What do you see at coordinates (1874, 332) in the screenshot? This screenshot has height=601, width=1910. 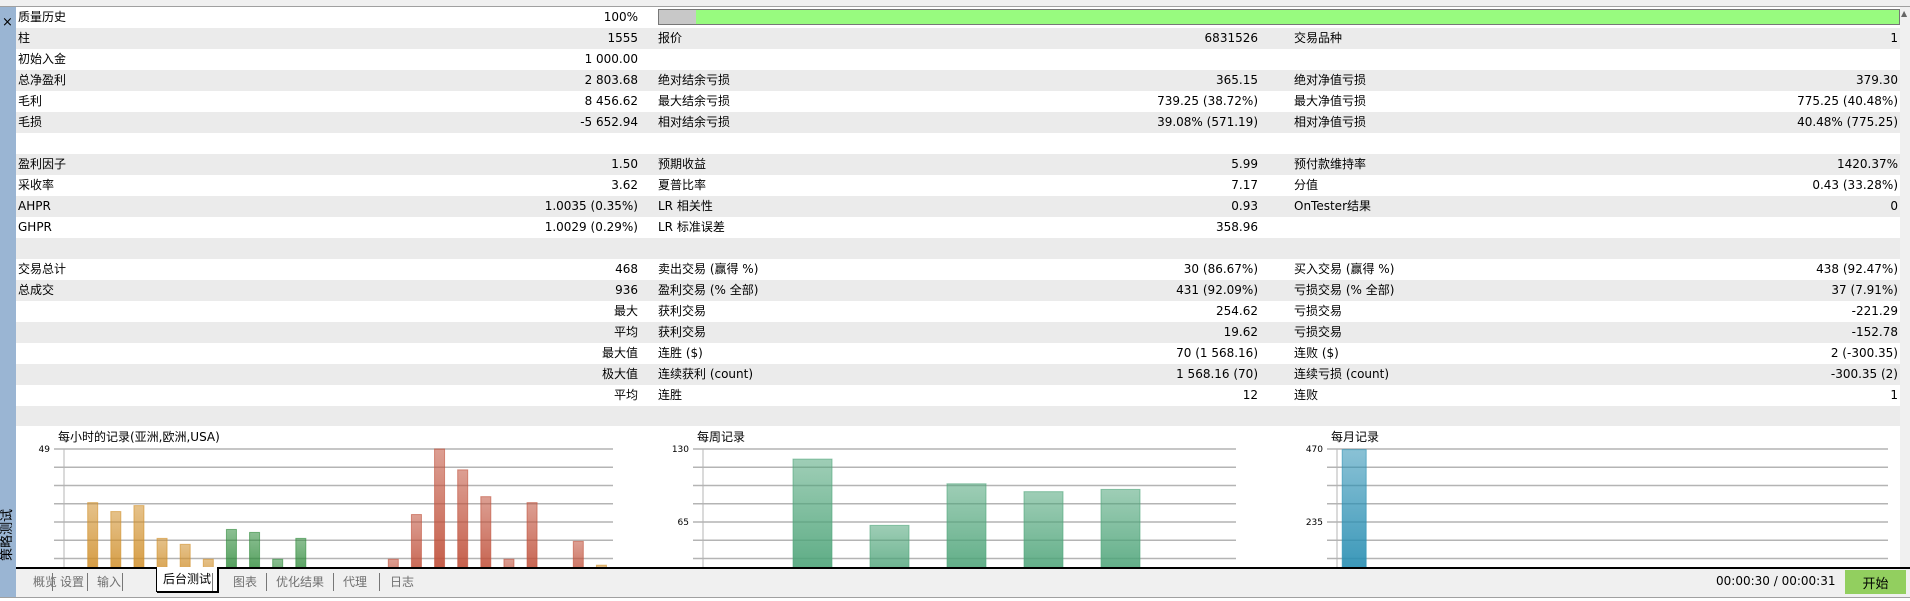 I see `stat-value: -152.78` at bounding box center [1874, 332].